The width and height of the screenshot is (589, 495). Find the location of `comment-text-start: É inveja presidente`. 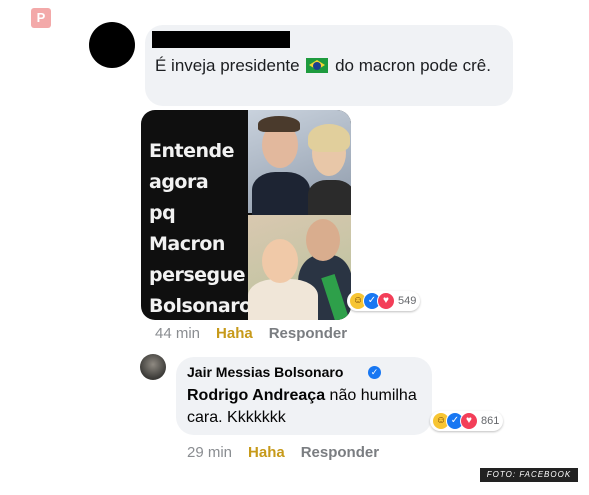

comment-text-start: É inveja presidente is located at coordinates (227, 65).